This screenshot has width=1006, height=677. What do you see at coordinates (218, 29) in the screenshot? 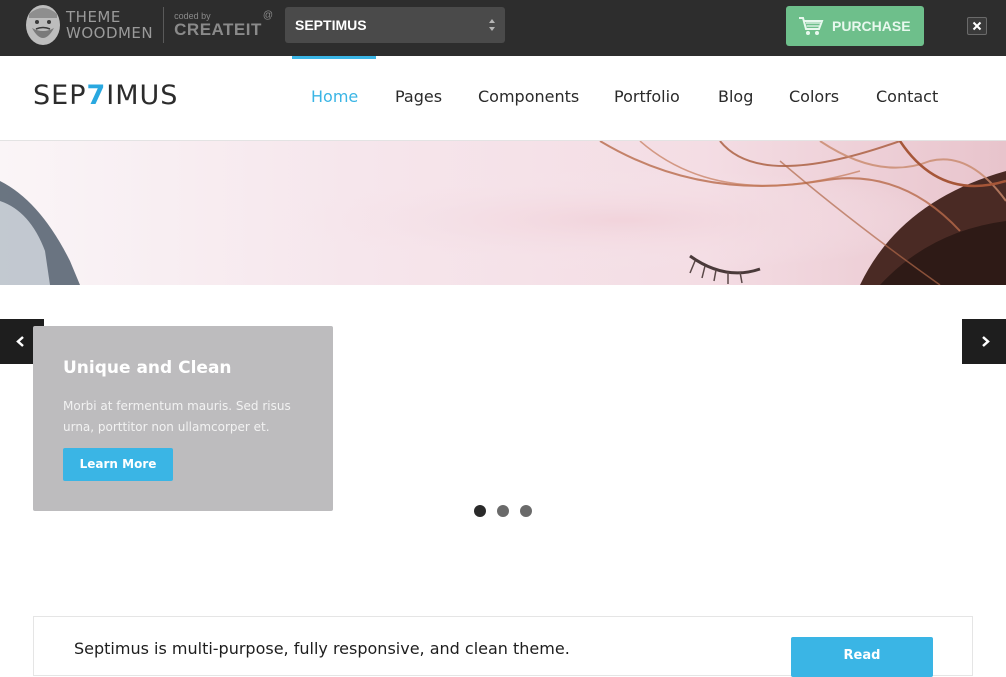
I see `createit-label: CREATEIT` at bounding box center [218, 29].